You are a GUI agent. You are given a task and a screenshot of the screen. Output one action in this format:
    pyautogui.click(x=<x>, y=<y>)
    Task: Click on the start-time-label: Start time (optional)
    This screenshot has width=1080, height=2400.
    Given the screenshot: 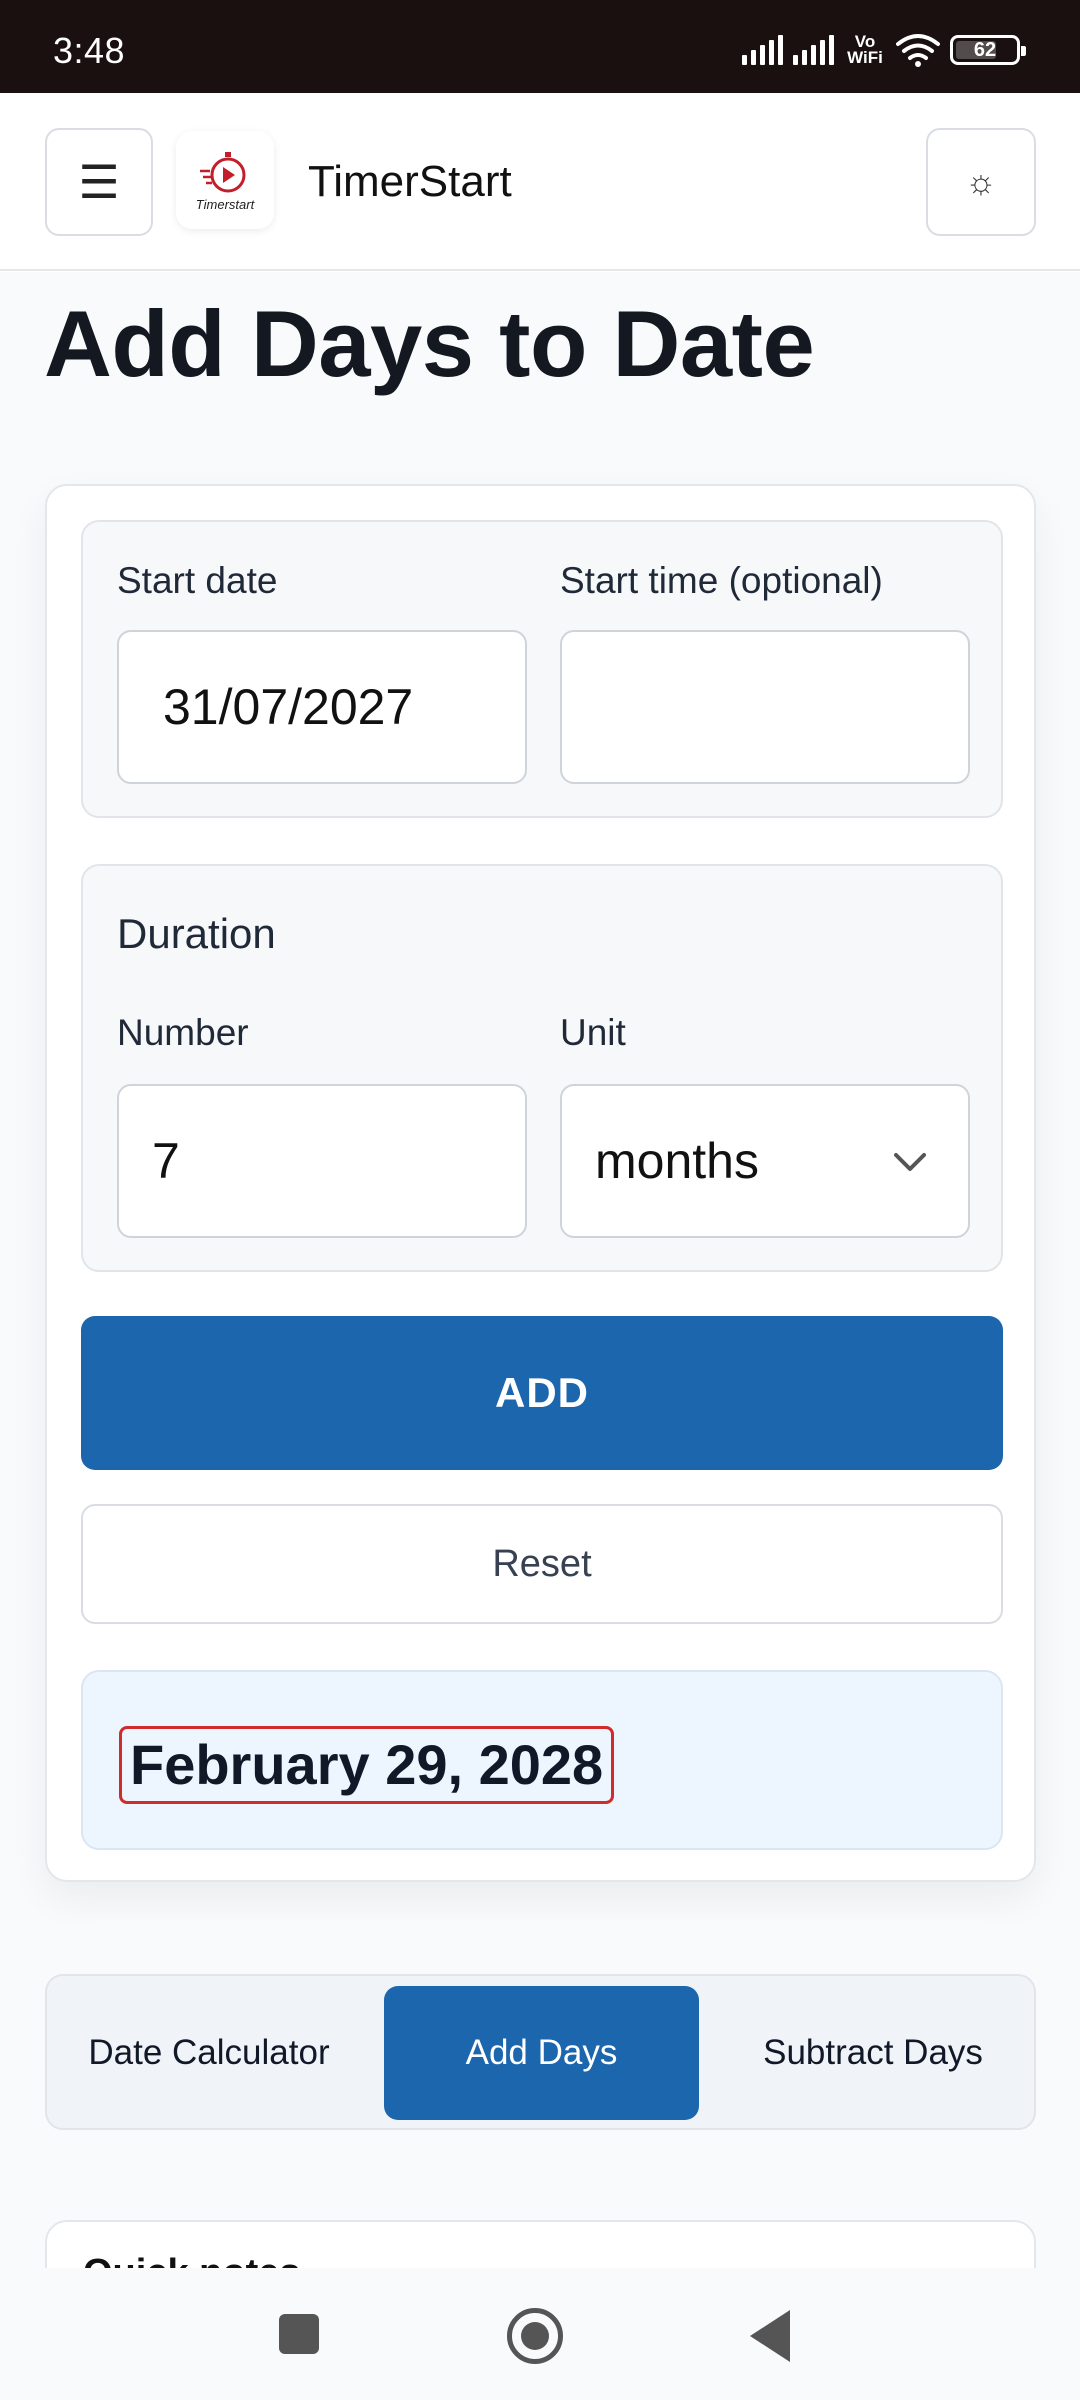 What is the action you would take?
    pyautogui.click(x=721, y=580)
    